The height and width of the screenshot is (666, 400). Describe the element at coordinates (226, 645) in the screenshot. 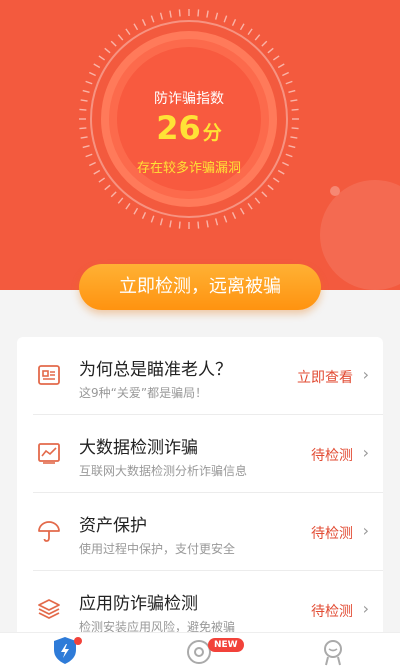

I see `new-badge: NEW` at that location.